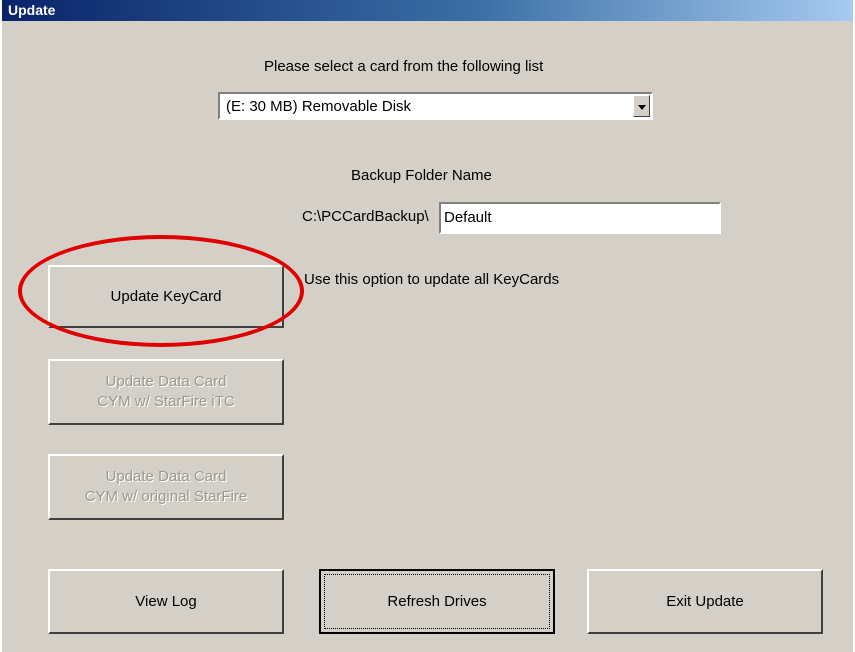 This screenshot has width=855, height=652. What do you see at coordinates (421, 175) in the screenshot?
I see `backup-folder-heading: Backup Folder Name` at bounding box center [421, 175].